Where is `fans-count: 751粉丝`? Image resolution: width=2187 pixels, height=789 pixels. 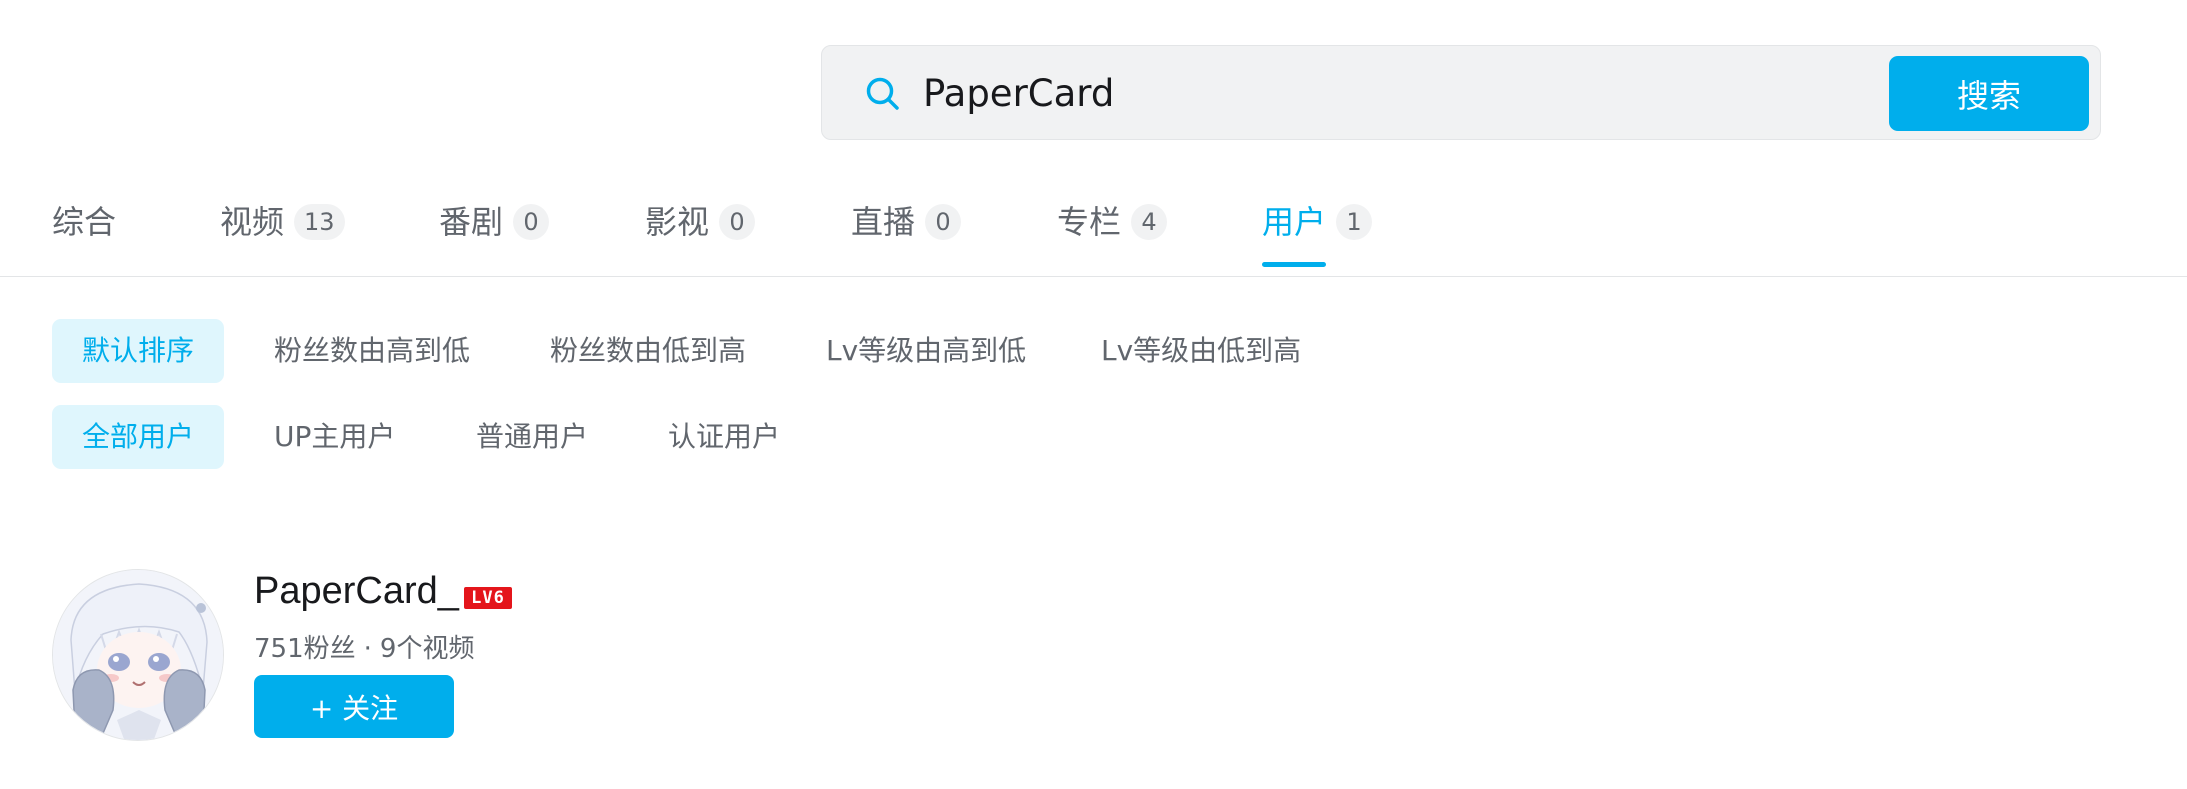 fans-count: 751粉丝 is located at coordinates (305, 649).